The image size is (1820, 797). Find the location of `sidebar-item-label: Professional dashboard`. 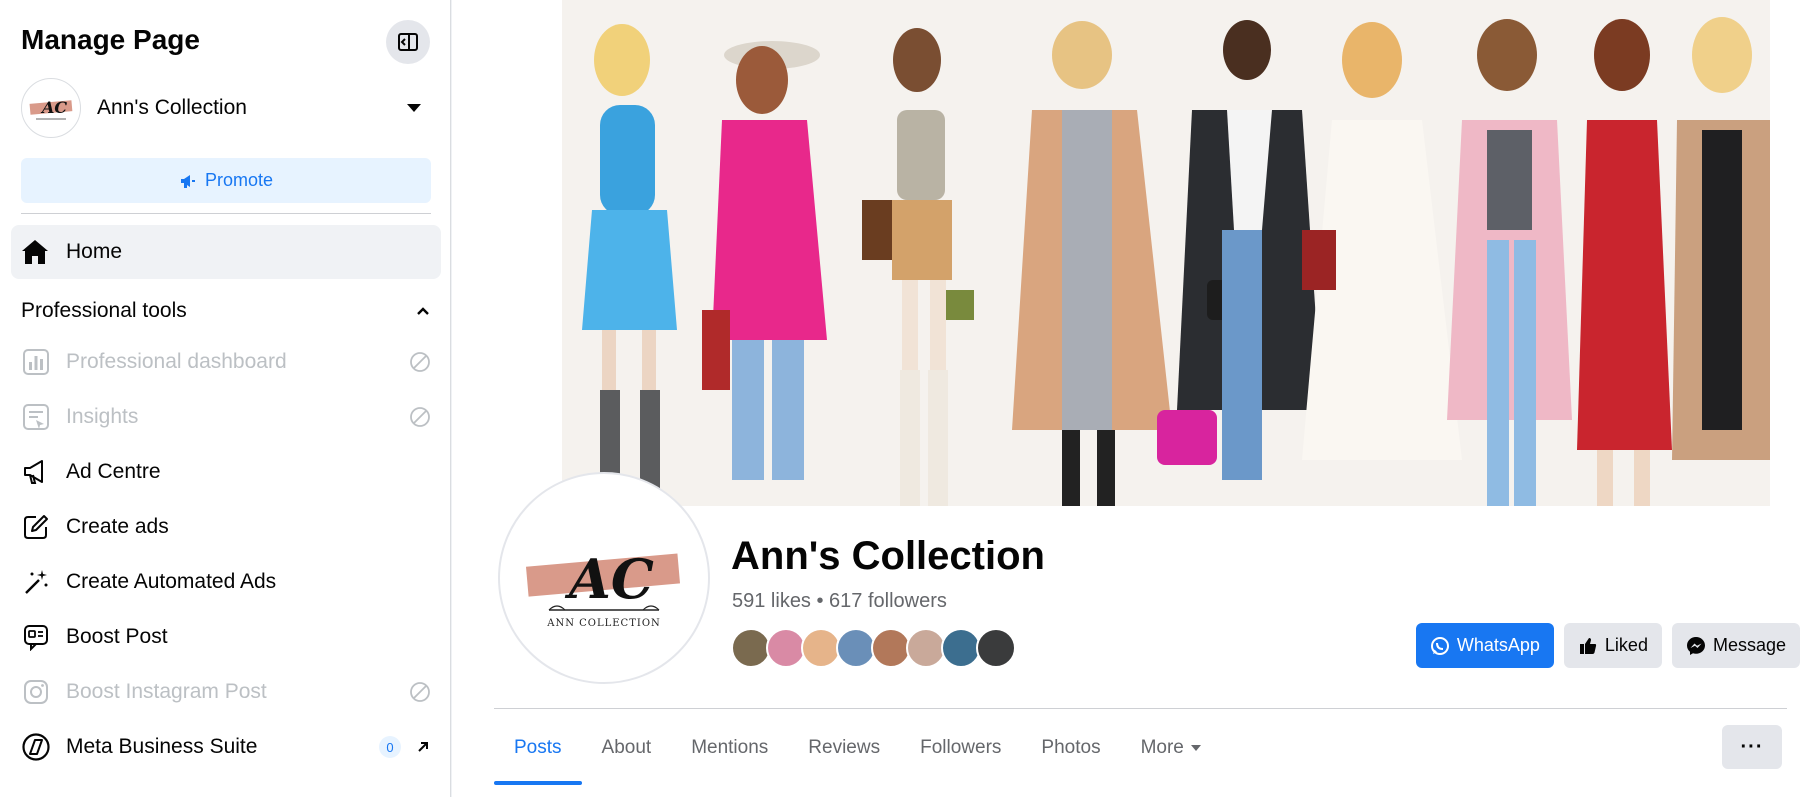

sidebar-item-label: Professional dashboard is located at coordinates (176, 361).